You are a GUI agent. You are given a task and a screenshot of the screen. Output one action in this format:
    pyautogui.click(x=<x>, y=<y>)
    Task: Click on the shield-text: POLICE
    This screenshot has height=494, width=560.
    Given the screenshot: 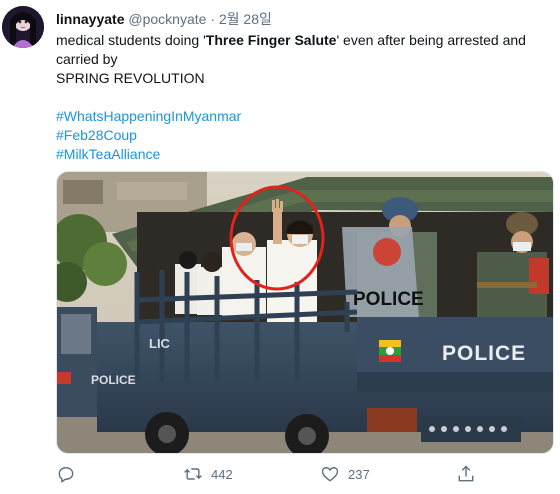 What is the action you would take?
    pyautogui.click(x=388, y=299)
    